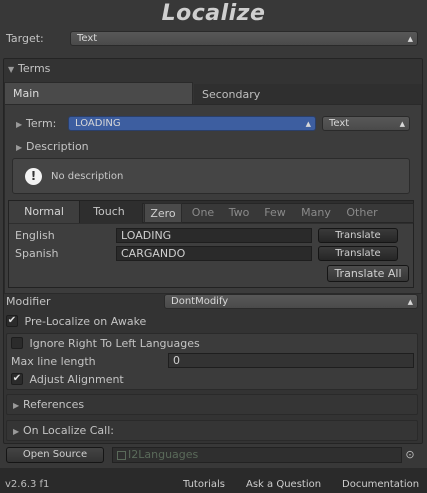 The image size is (427, 493). What do you see at coordinates (368, 273) in the screenshot?
I see `translate-all-button: Translate All` at bounding box center [368, 273].